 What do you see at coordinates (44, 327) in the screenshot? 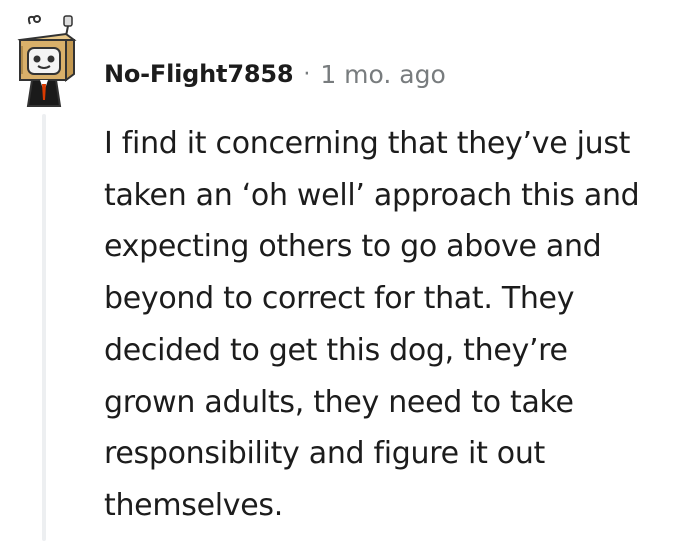
I see `thread-line` at bounding box center [44, 327].